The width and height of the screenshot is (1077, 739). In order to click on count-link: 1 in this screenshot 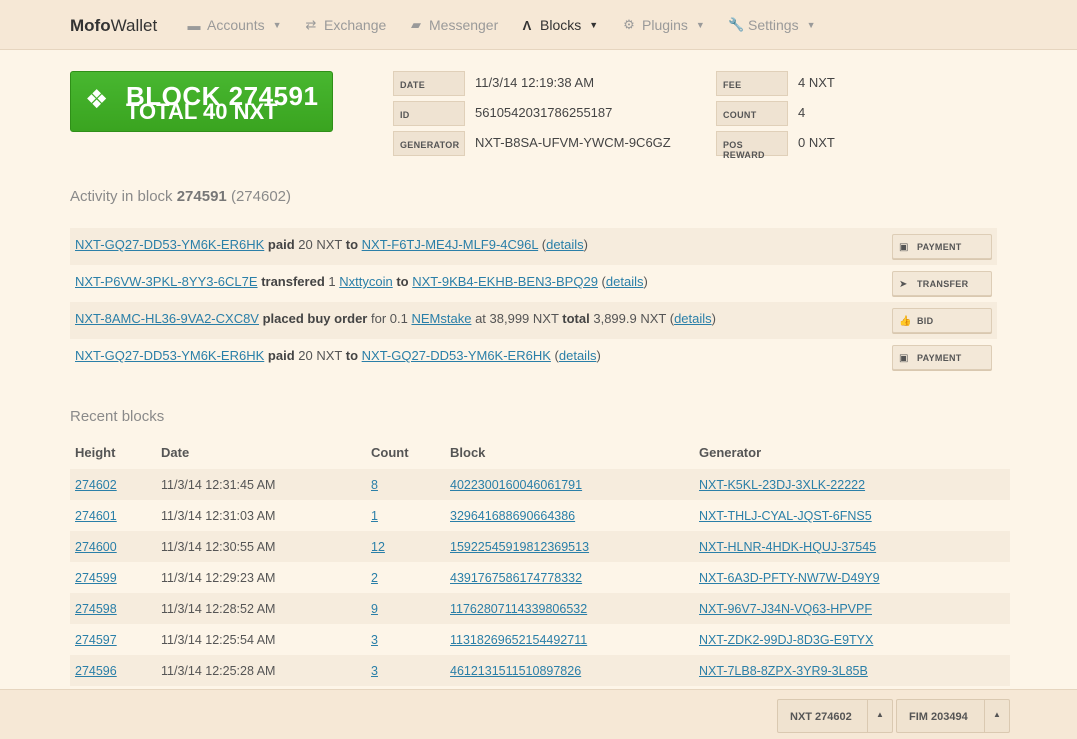, I will do `click(374, 516)`.